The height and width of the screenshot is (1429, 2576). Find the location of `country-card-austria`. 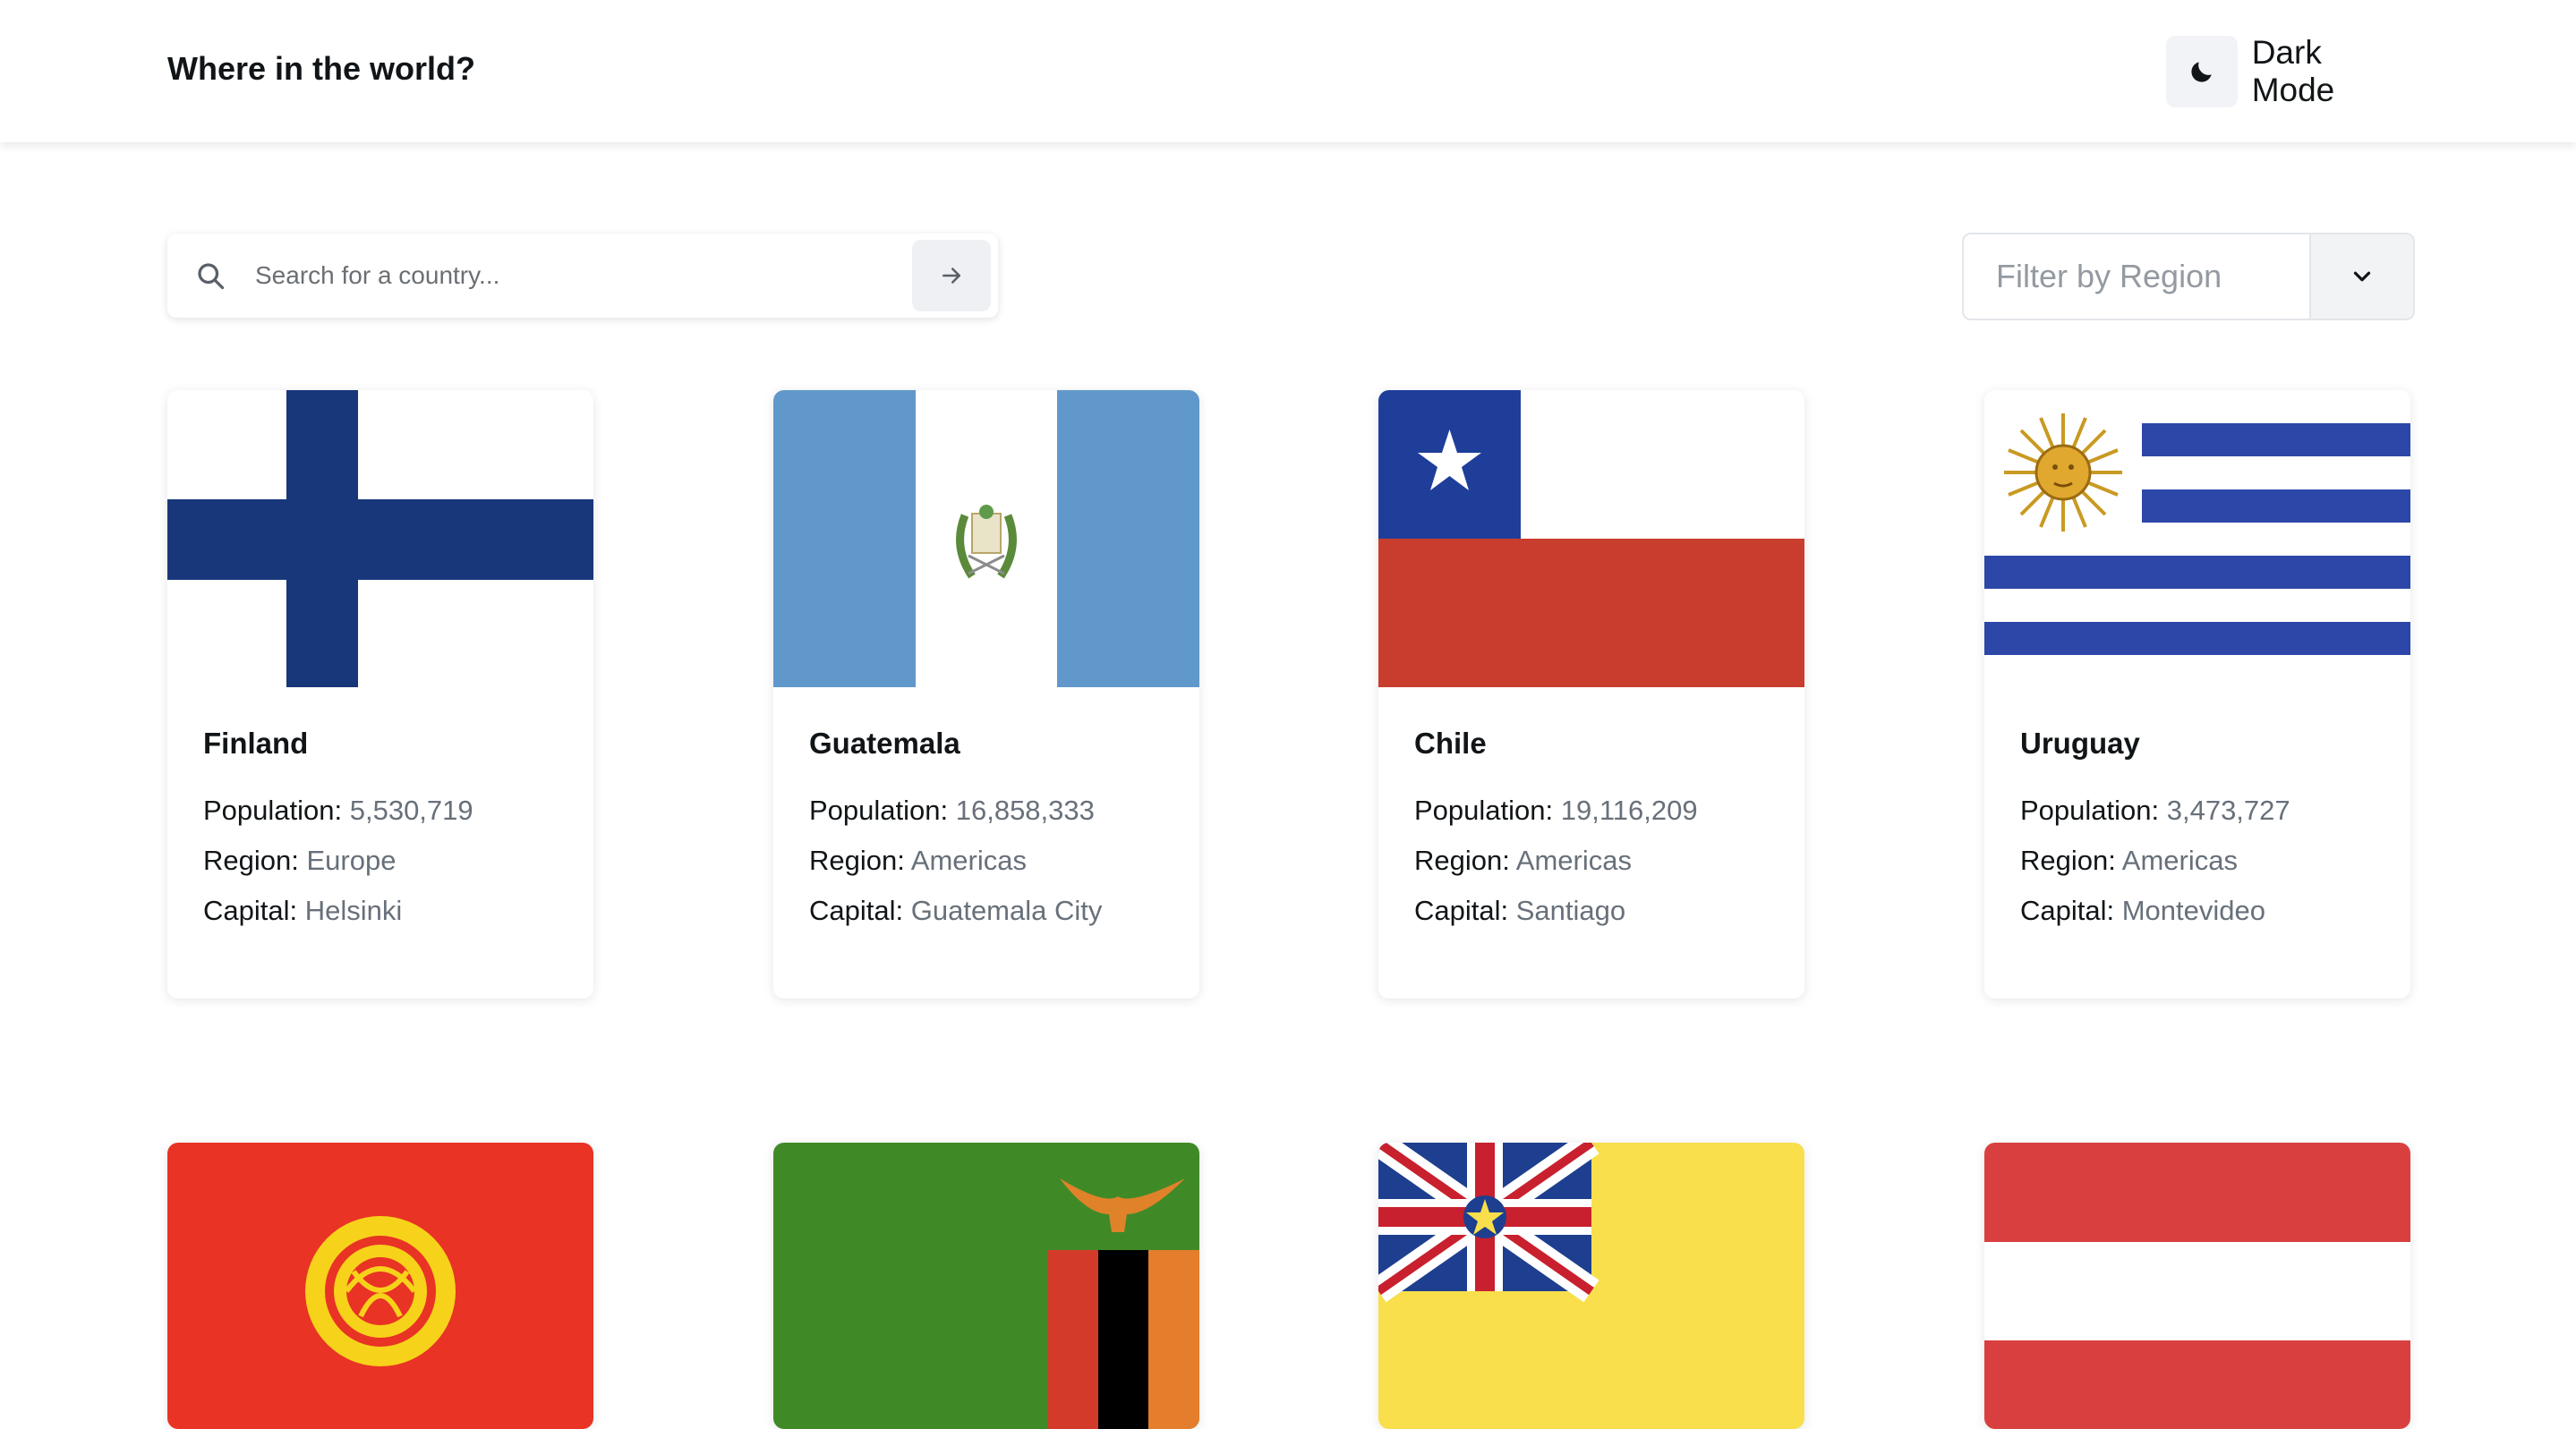

country-card-austria is located at coordinates (2197, 1286).